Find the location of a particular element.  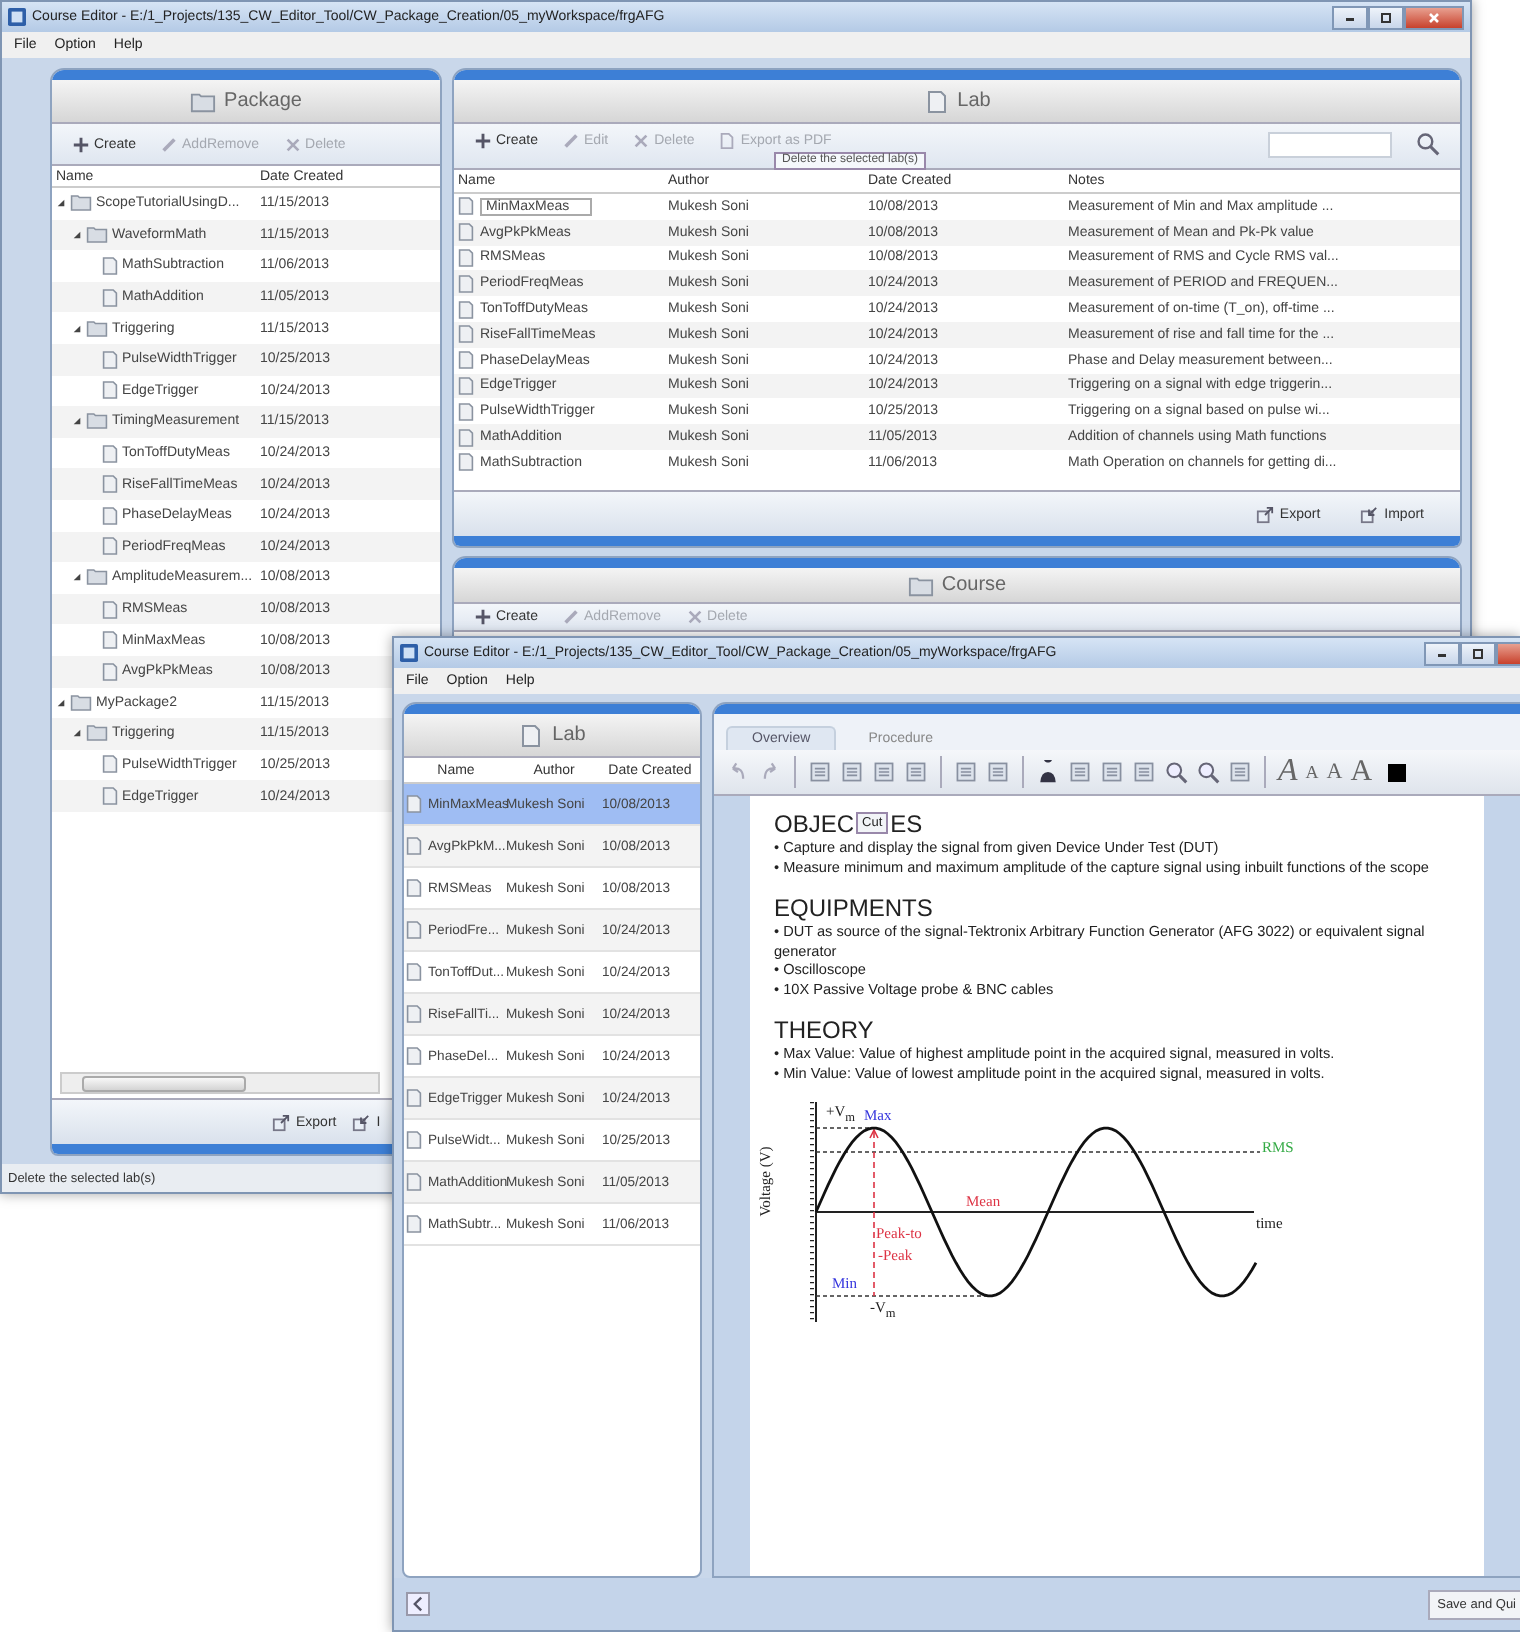

chevron-left-icon is located at coordinates (418, 1604).